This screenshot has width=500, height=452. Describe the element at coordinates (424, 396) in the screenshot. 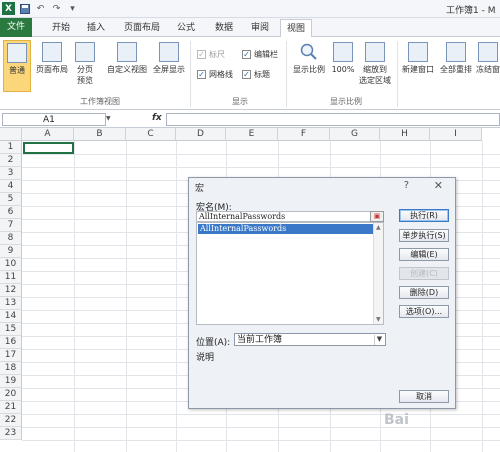

I see `cancel-button: 取消` at that location.